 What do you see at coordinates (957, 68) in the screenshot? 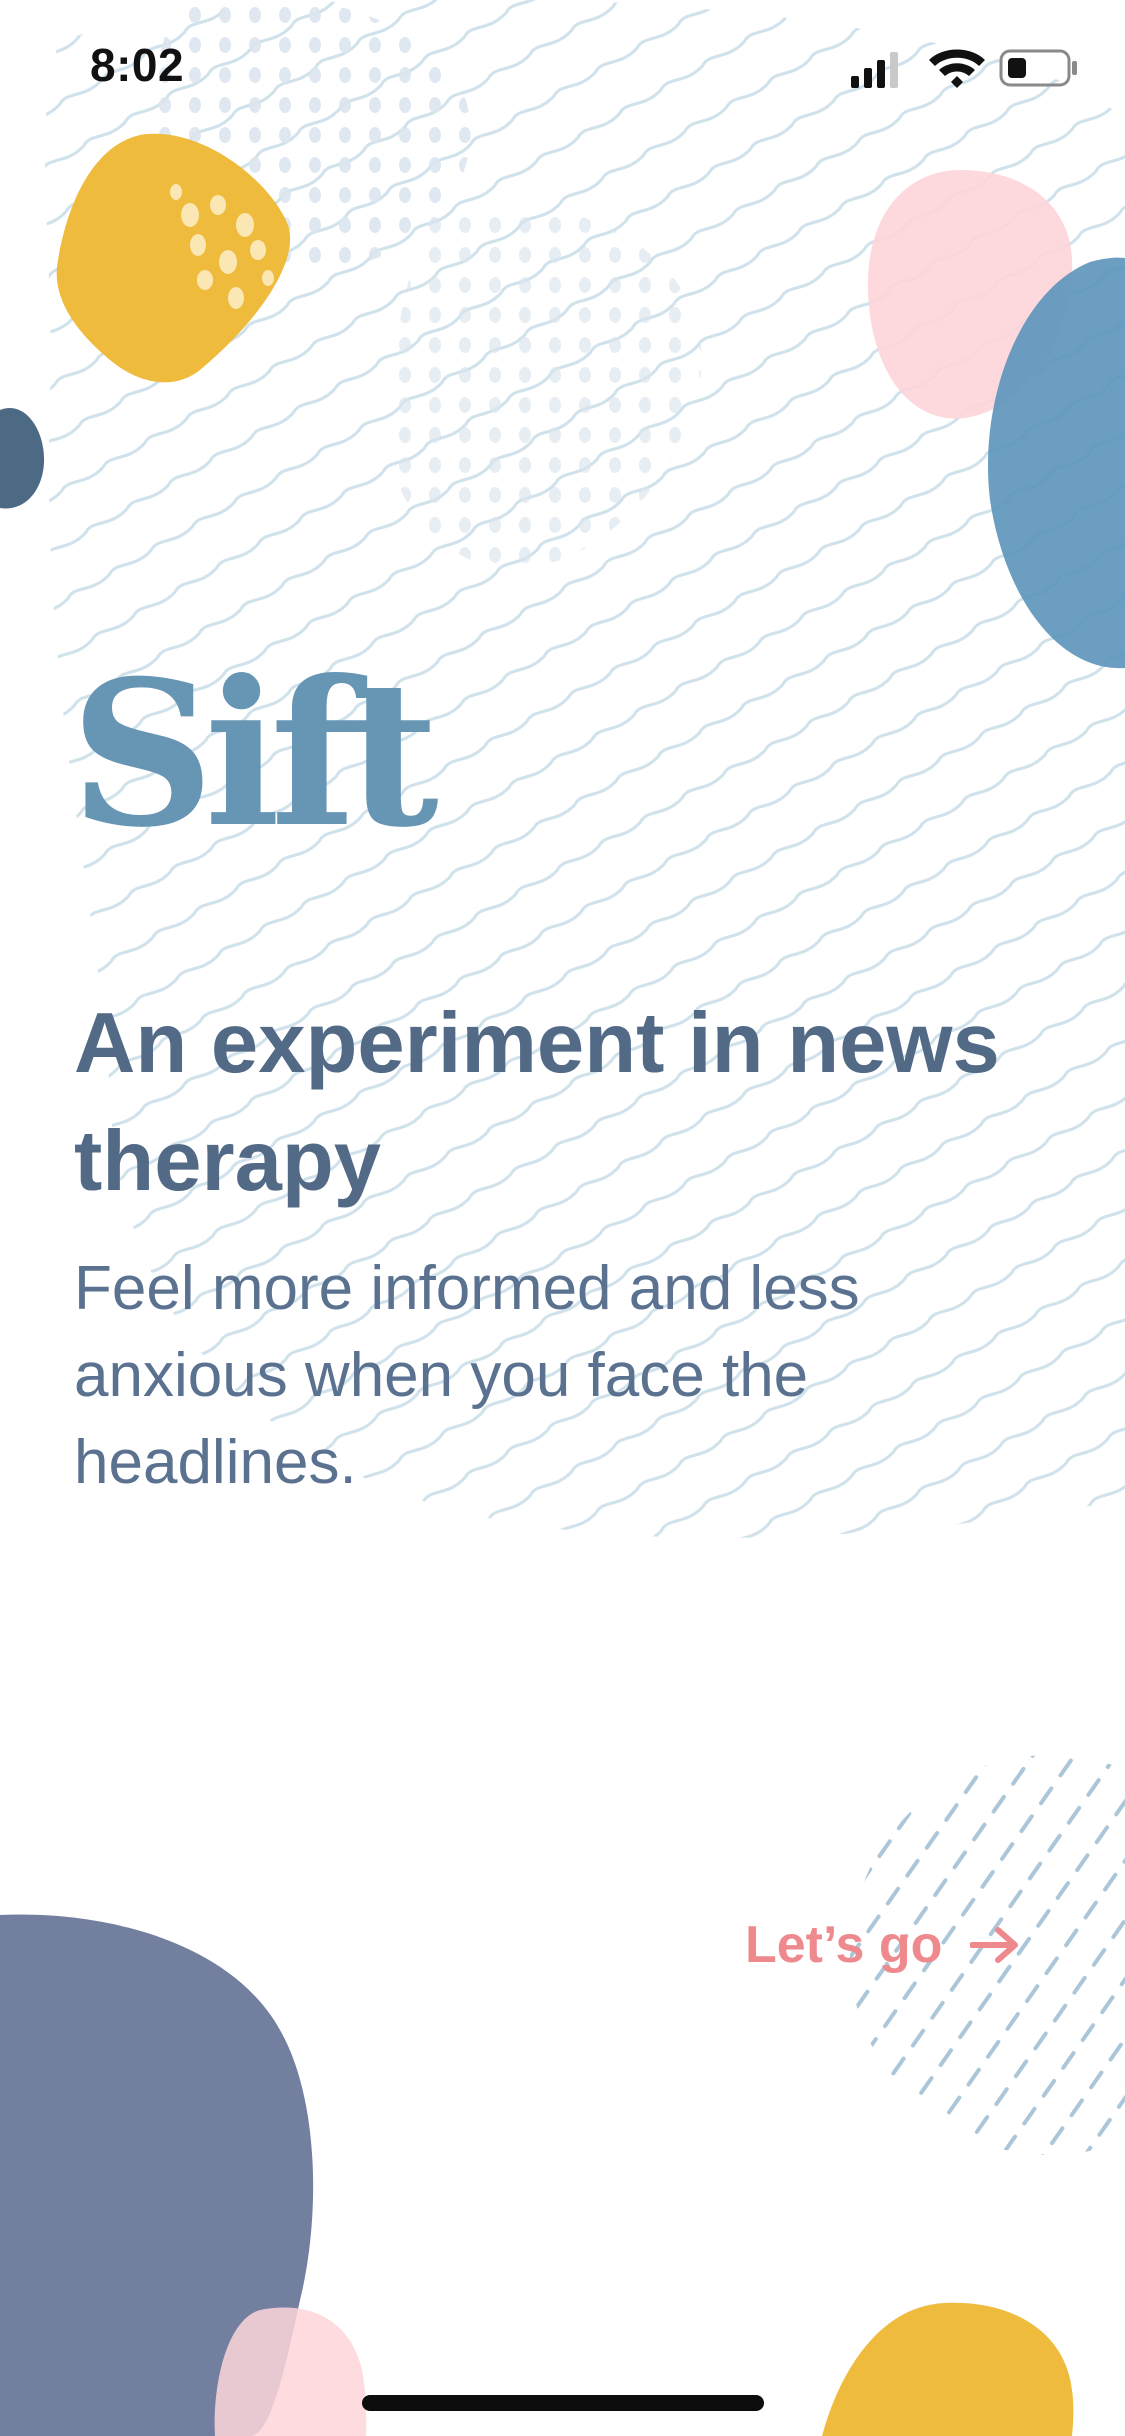
I see `wifi-icon` at bounding box center [957, 68].